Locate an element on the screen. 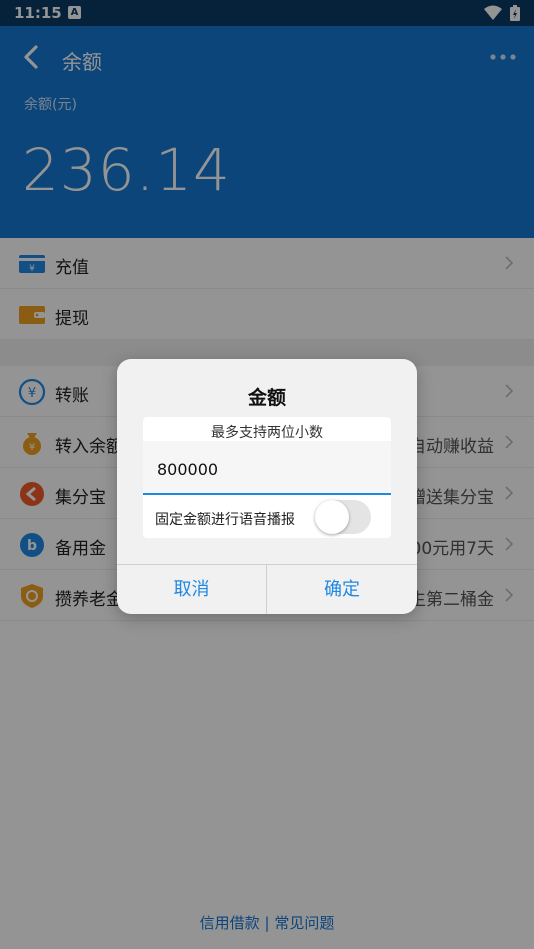 The image size is (534, 949). dialog-card: 最多支持两位小数 800000 固定金额进行语音播报 is located at coordinates (267, 477).